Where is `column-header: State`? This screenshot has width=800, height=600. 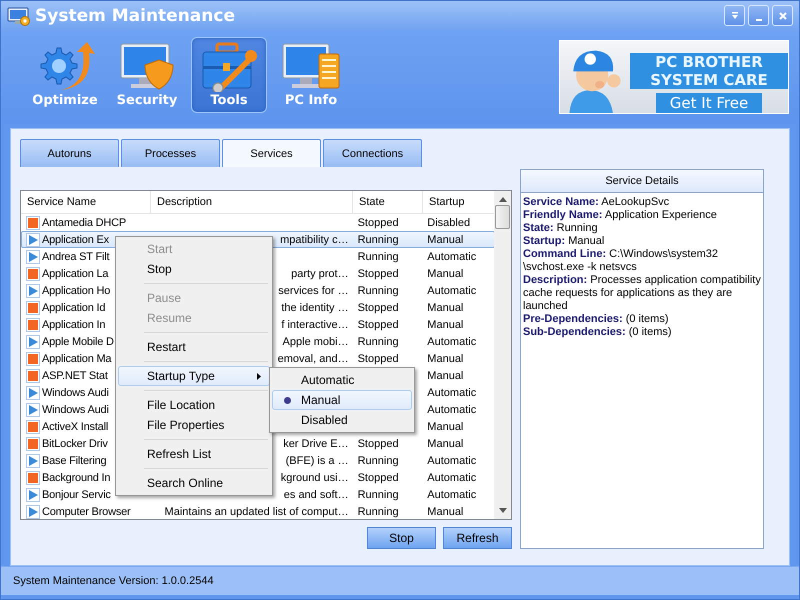
column-header: State is located at coordinates (388, 202).